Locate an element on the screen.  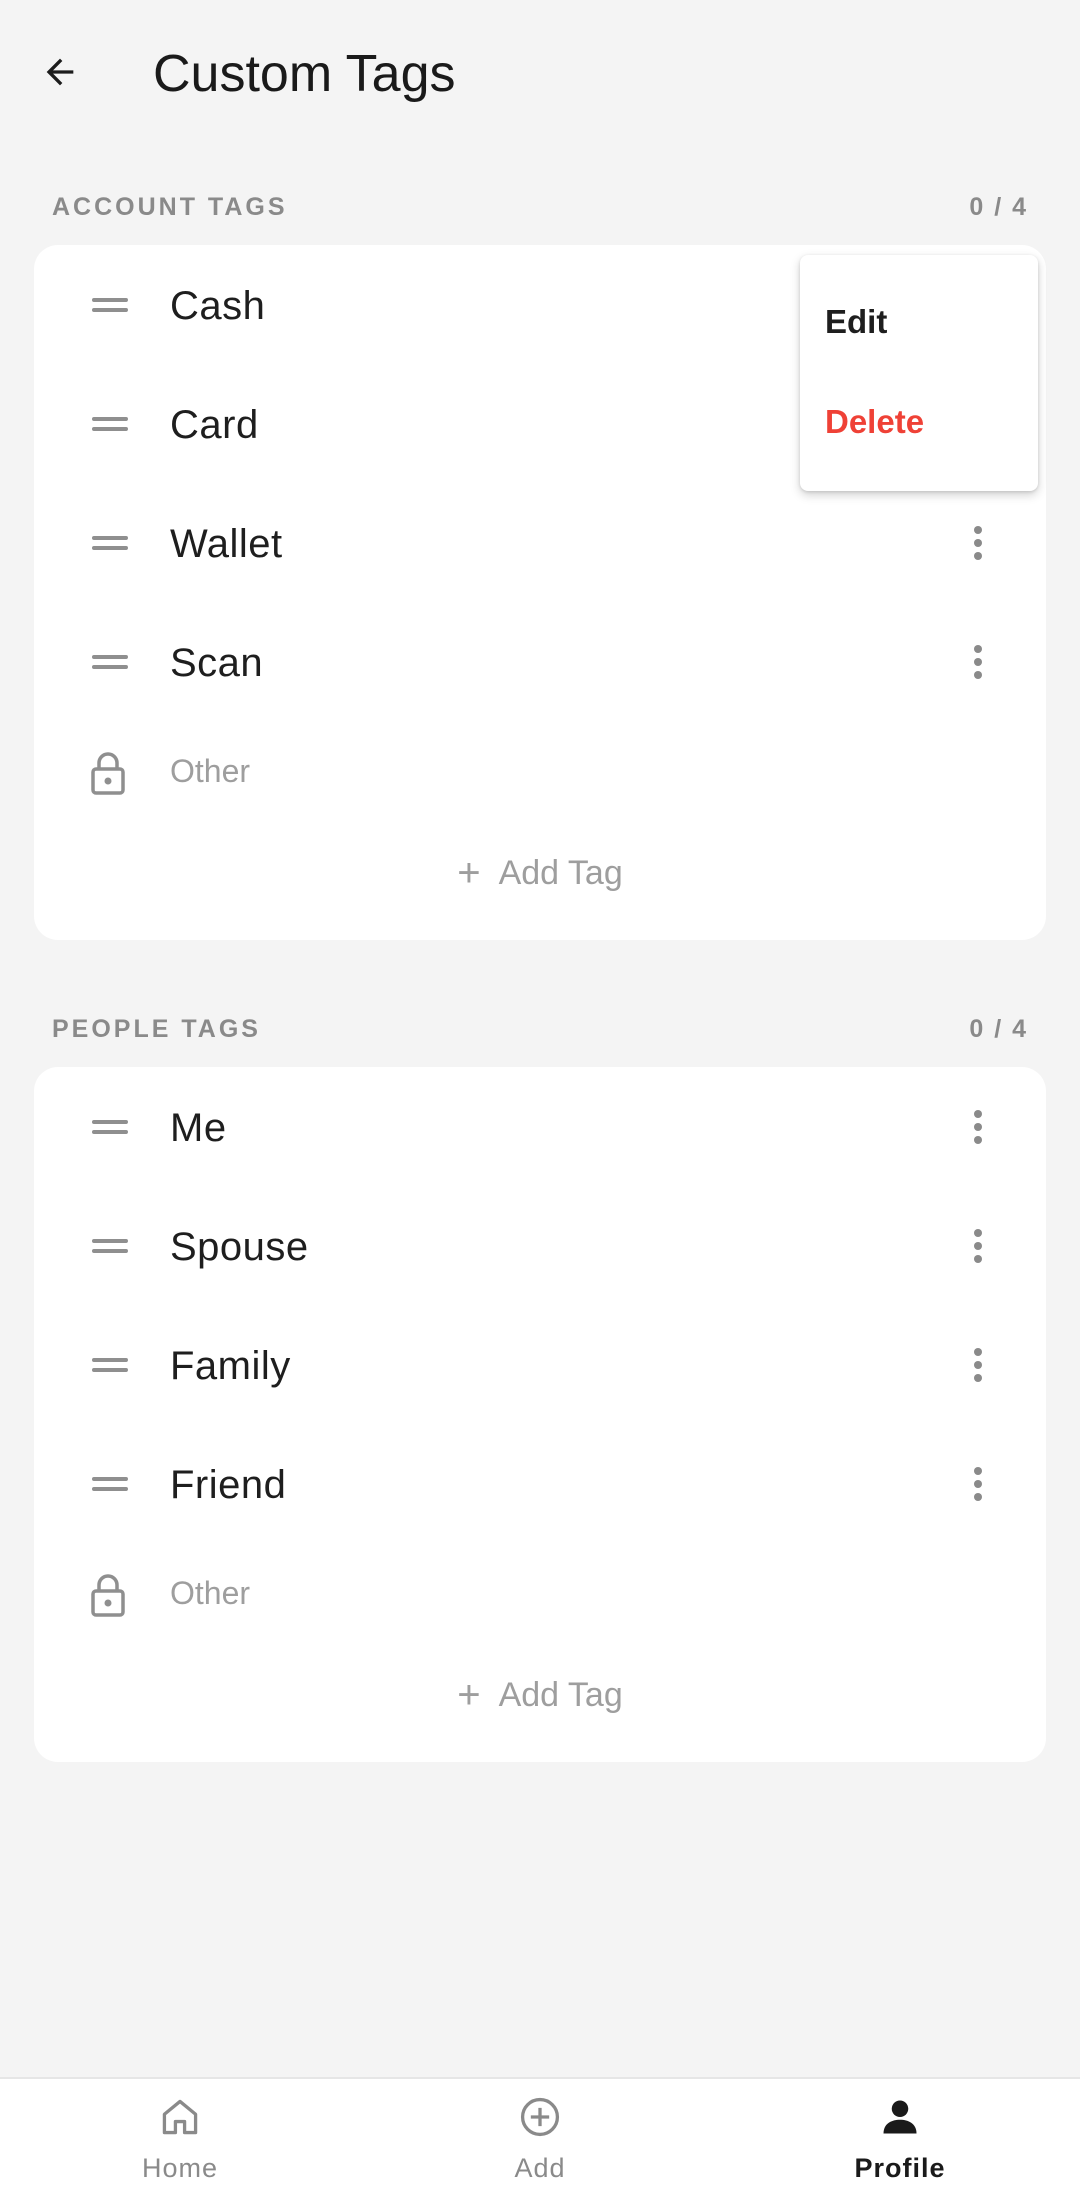
tag-row: Family is located at coordinates (540, 1364).